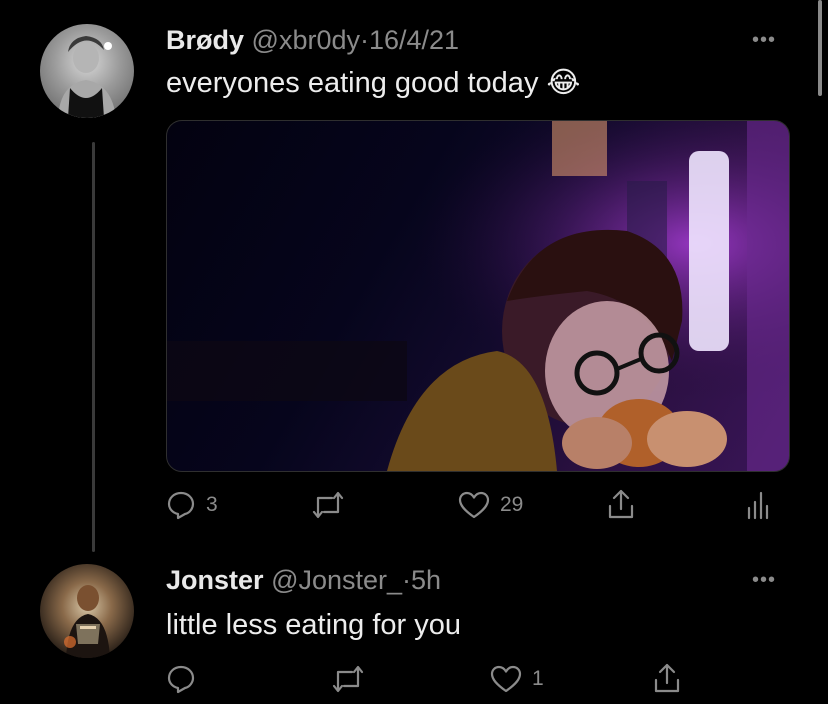  I want to click on author-handle: @xbr0dy, so click(306, 40).